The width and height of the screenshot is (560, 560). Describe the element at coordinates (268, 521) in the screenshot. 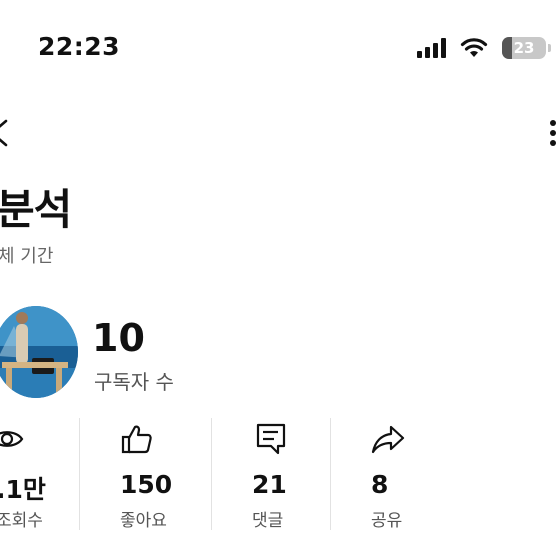

I see `comments-label: 댓글` at that location.